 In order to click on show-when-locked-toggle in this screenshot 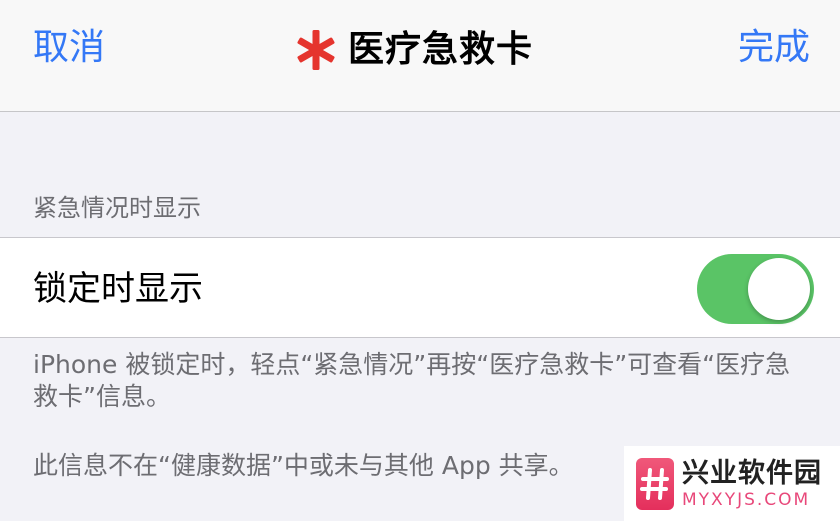, I will do `click(755, 289)`.